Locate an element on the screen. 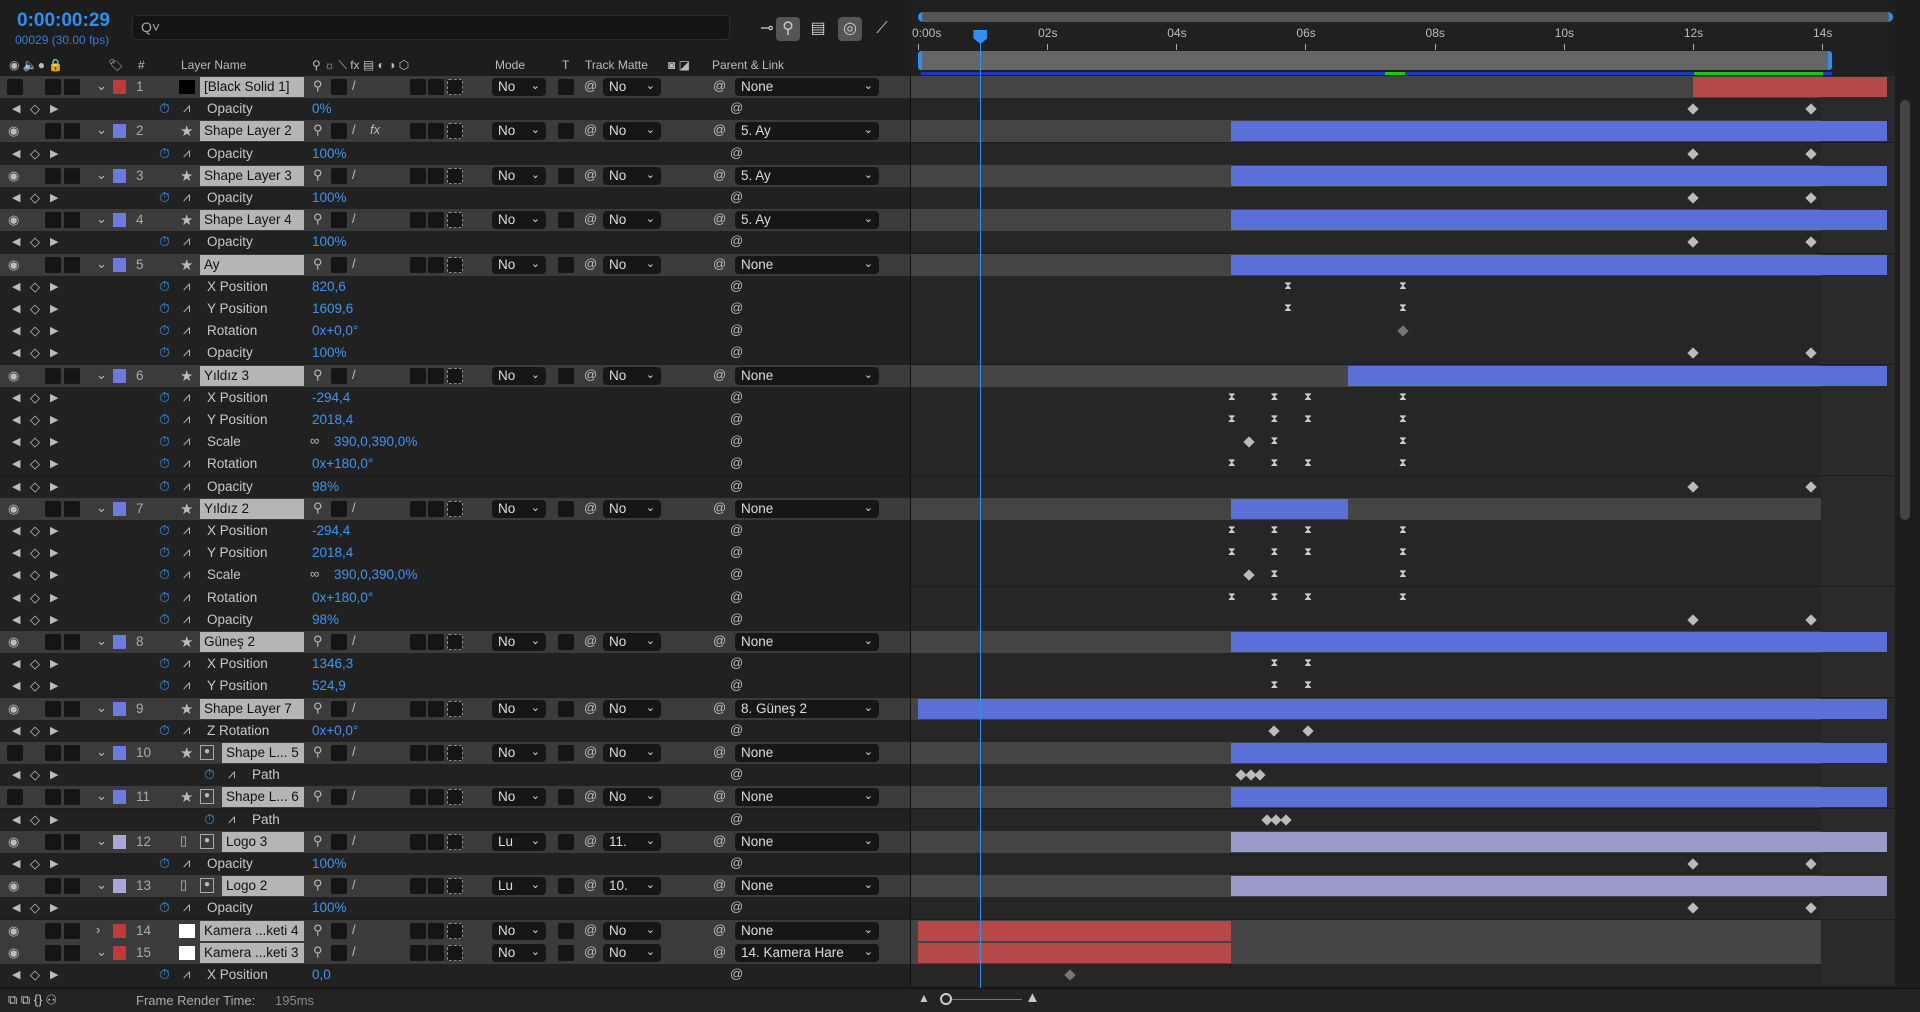  fx-switch-icon: fx is located at coordinates (375, 129).